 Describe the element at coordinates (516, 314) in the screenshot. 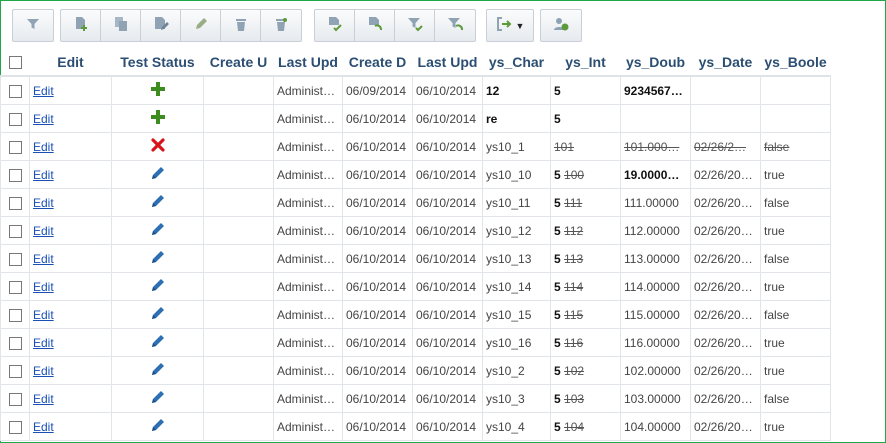

I see `ys-char-cell: ys10_15` at that location.